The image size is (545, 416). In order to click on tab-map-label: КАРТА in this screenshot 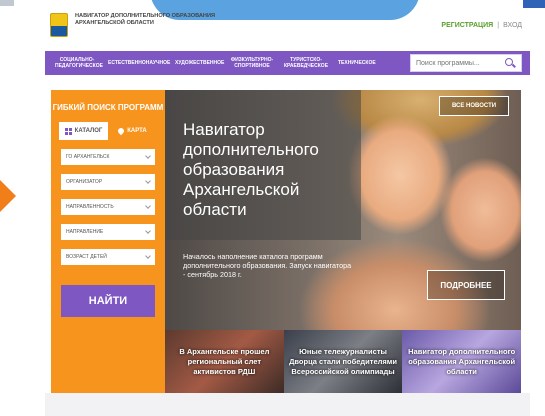, I will do `click(137, 131)`.